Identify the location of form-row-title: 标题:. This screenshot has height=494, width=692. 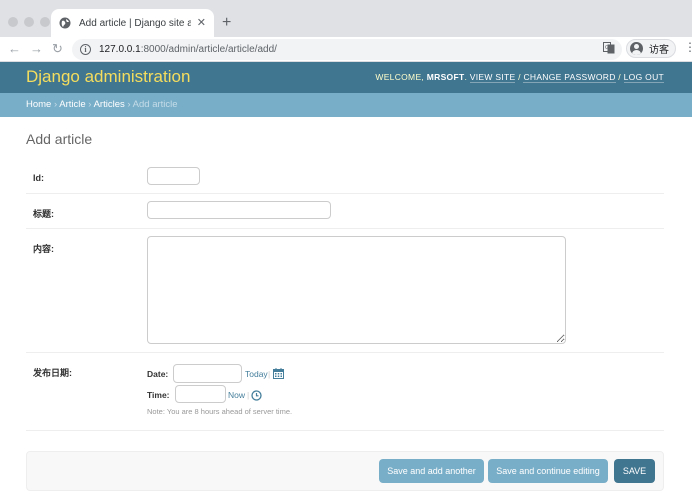
(345, 211).